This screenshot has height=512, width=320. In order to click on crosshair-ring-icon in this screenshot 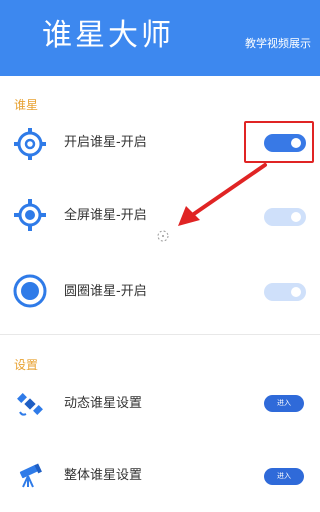, I will do `click(30, 144)`.